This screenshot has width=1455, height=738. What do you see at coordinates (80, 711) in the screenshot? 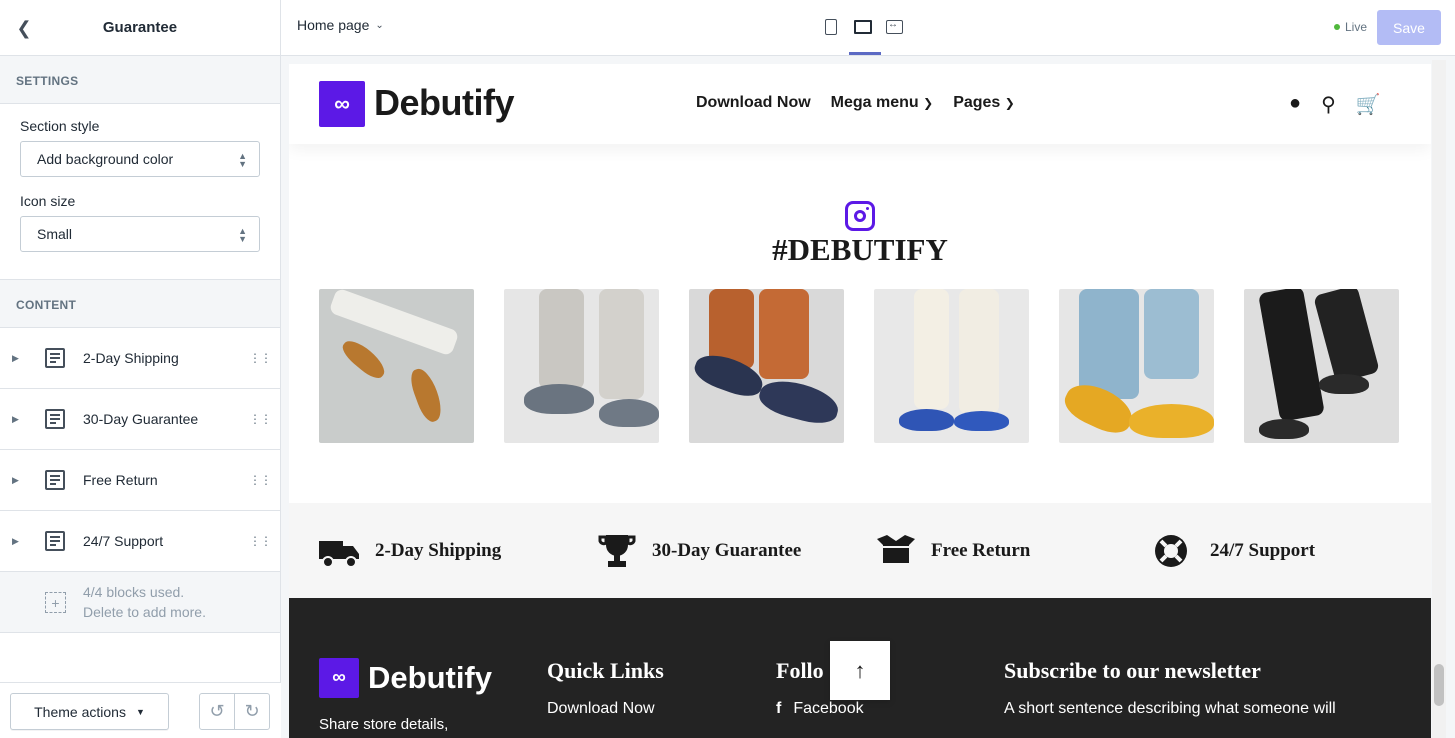
I see `theme-actions-label: Theme actions` at bounding box center [80, 711].